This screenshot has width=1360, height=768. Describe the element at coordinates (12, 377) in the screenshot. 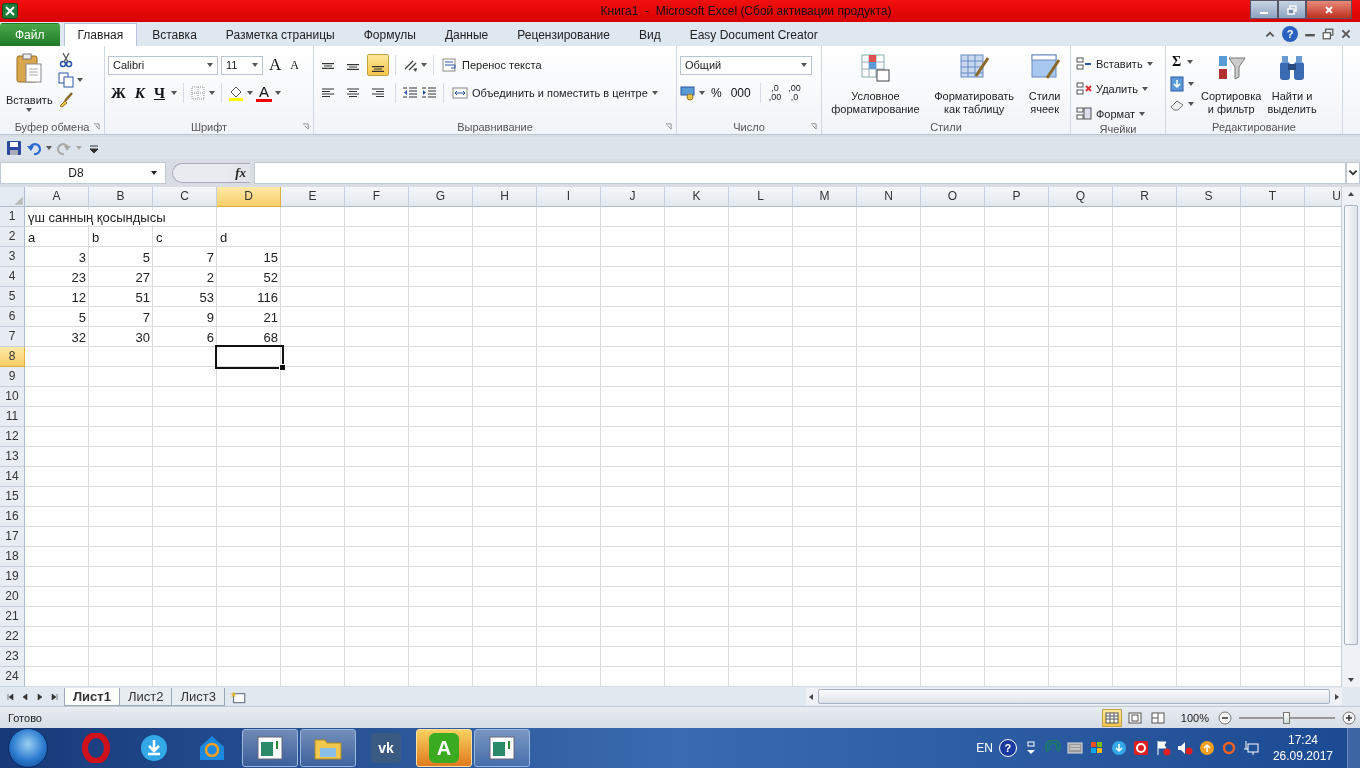

I see `row-header: 9` at that location.